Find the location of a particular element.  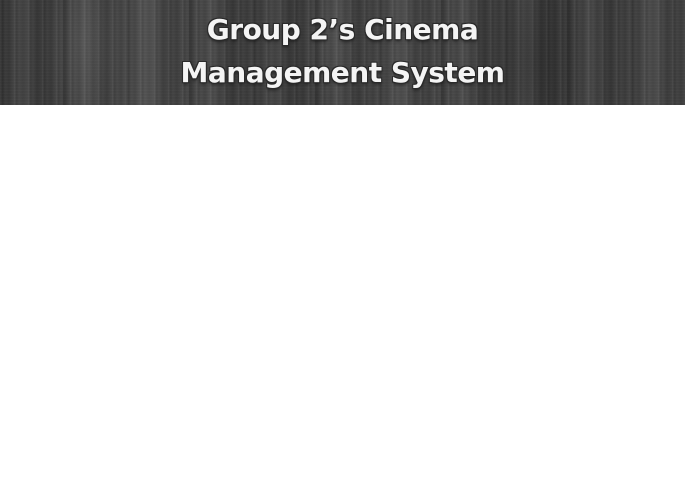

page-title-line-2: Management System is located at coordinates (343, 72).